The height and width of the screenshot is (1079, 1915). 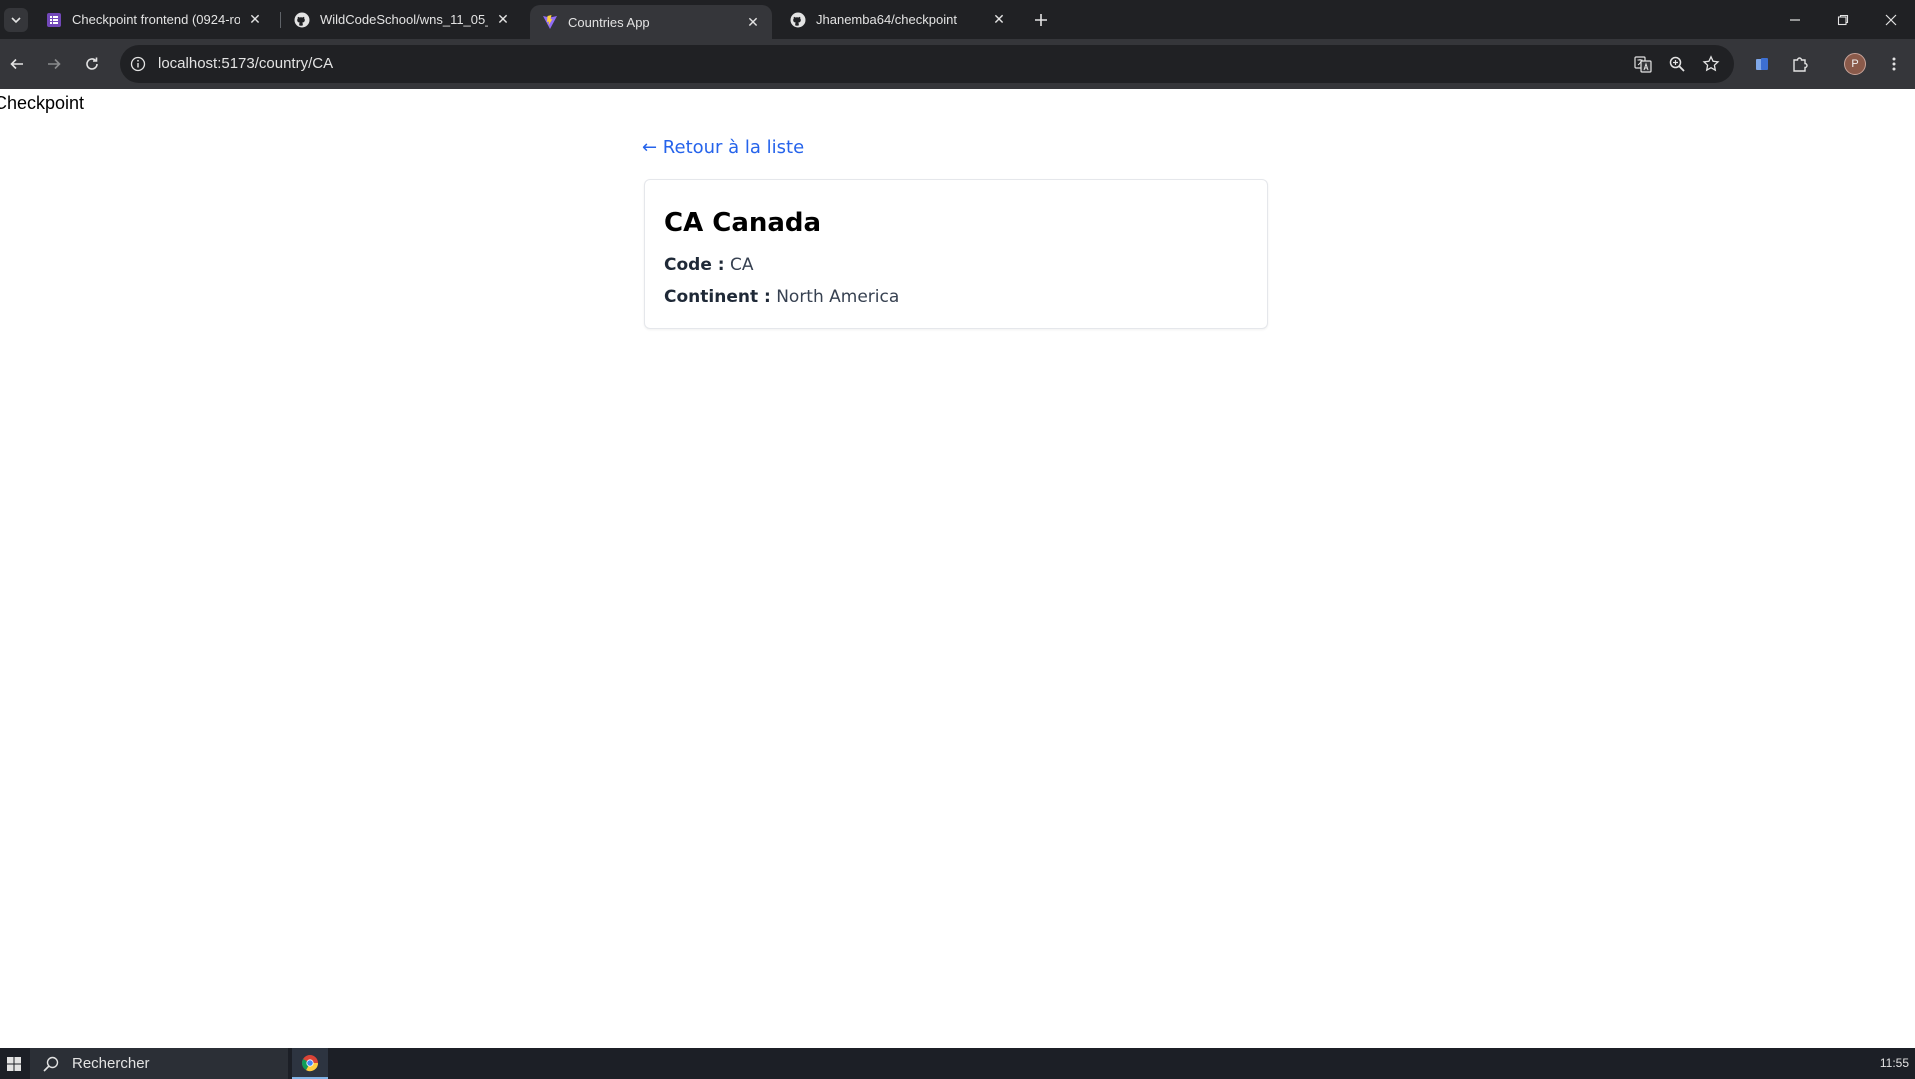 I want to click on arrow-left-icon, so click(x=16, y=64).